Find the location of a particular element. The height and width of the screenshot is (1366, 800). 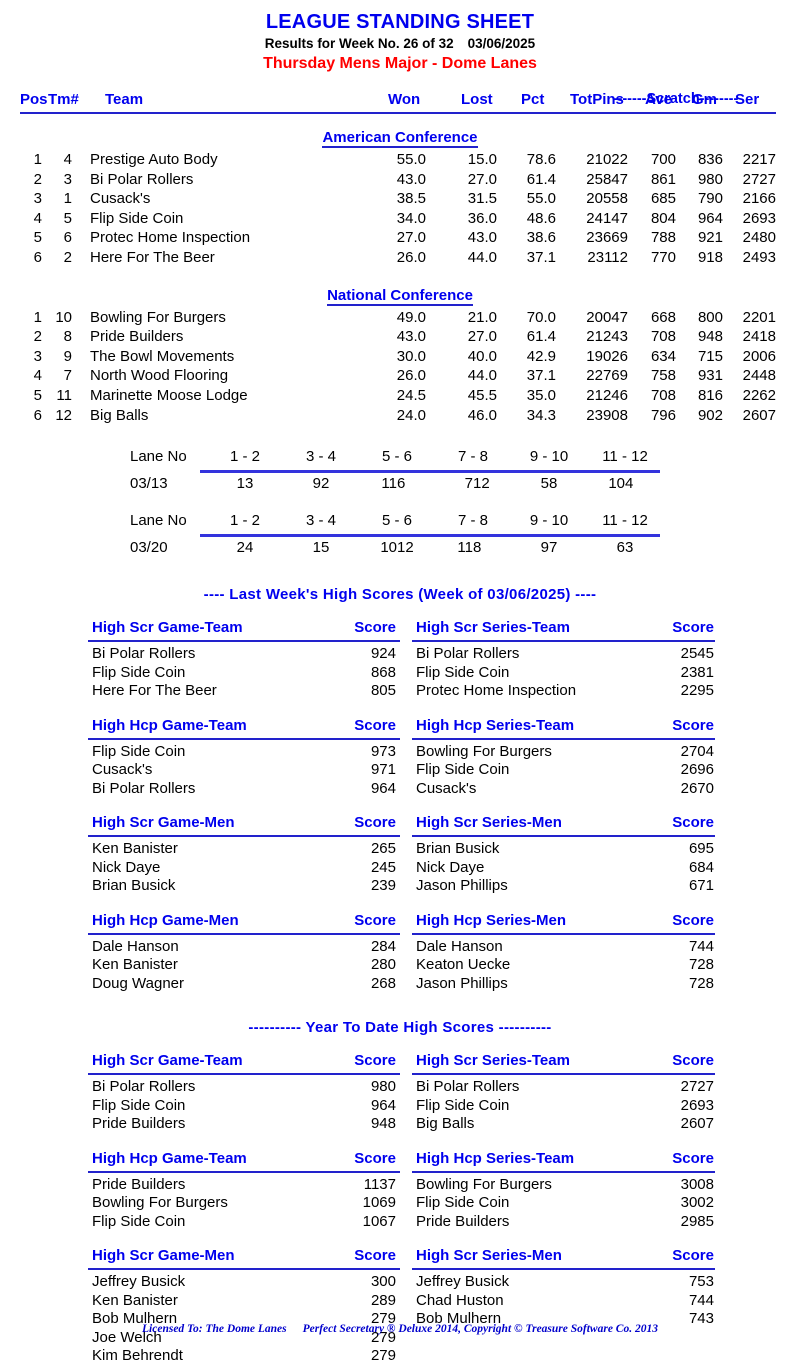

entry-score-right: 2985 is located at coordinates (697, 1221).